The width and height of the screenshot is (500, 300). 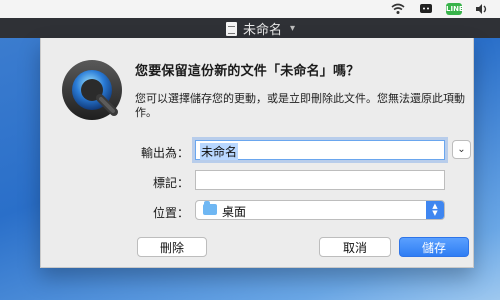 What do you see at coordinates (355, 247) in the screenshot?
I see `cancel-button: 取消` at bounding box center [355, 247].